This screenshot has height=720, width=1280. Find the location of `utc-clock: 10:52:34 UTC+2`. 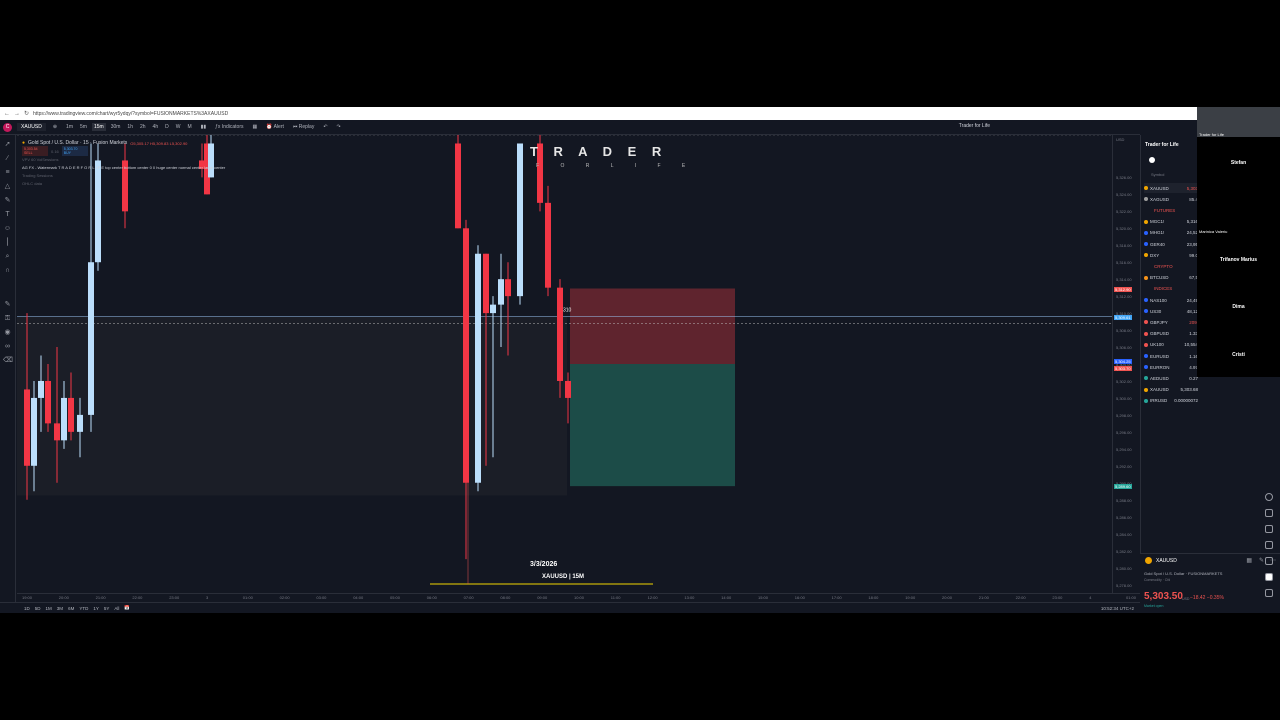

utc-clock: 10:52:34 UTC+2 is located at coordinates (1117, 608).